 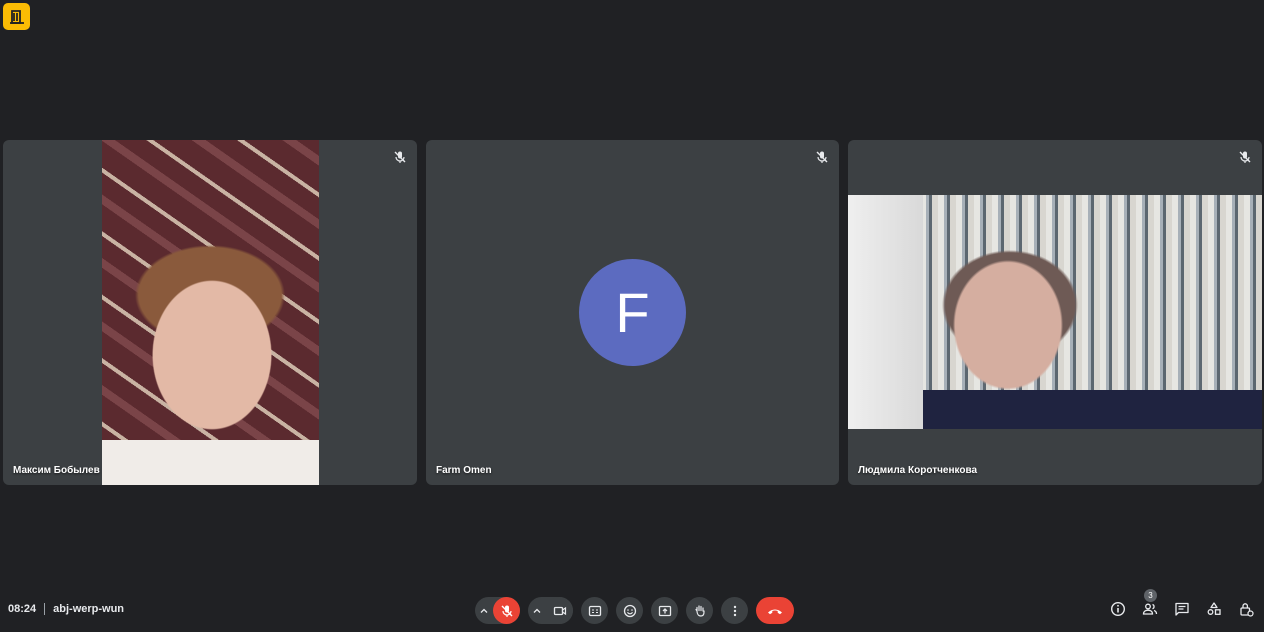 What do you see at coordinates (918, 470) in the screenshot?
I see `participant-name: Людмила Коротченкова` at bounding box center [918, 470].